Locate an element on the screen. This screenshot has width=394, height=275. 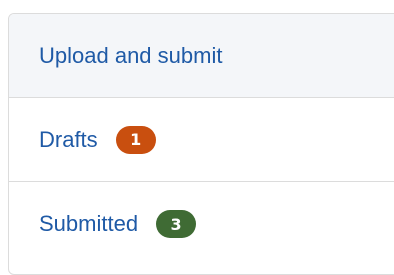
submitted-label: Submitted is located at coordinates (89, 223).